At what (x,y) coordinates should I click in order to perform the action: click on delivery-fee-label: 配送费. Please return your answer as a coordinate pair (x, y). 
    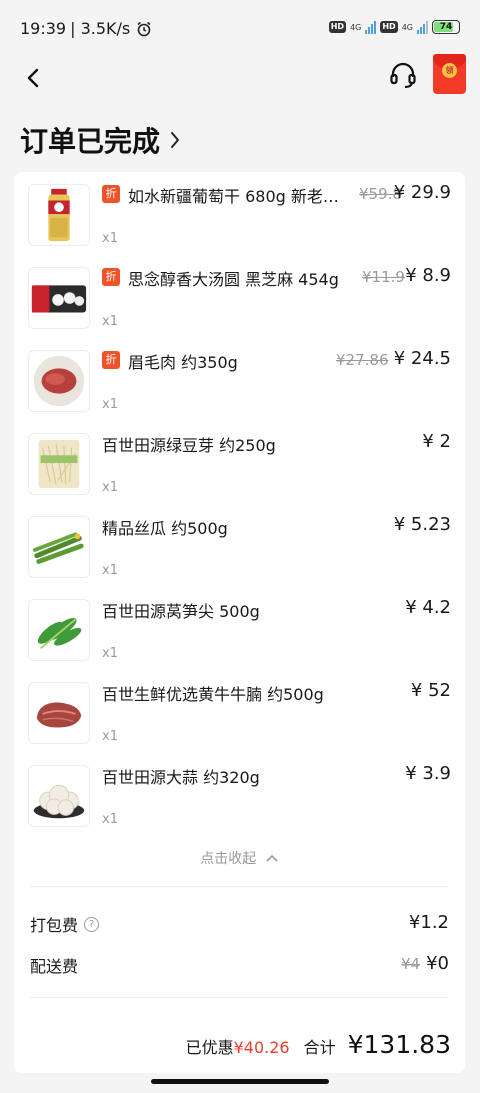
    Looking at the image, I should click on (54, 966).